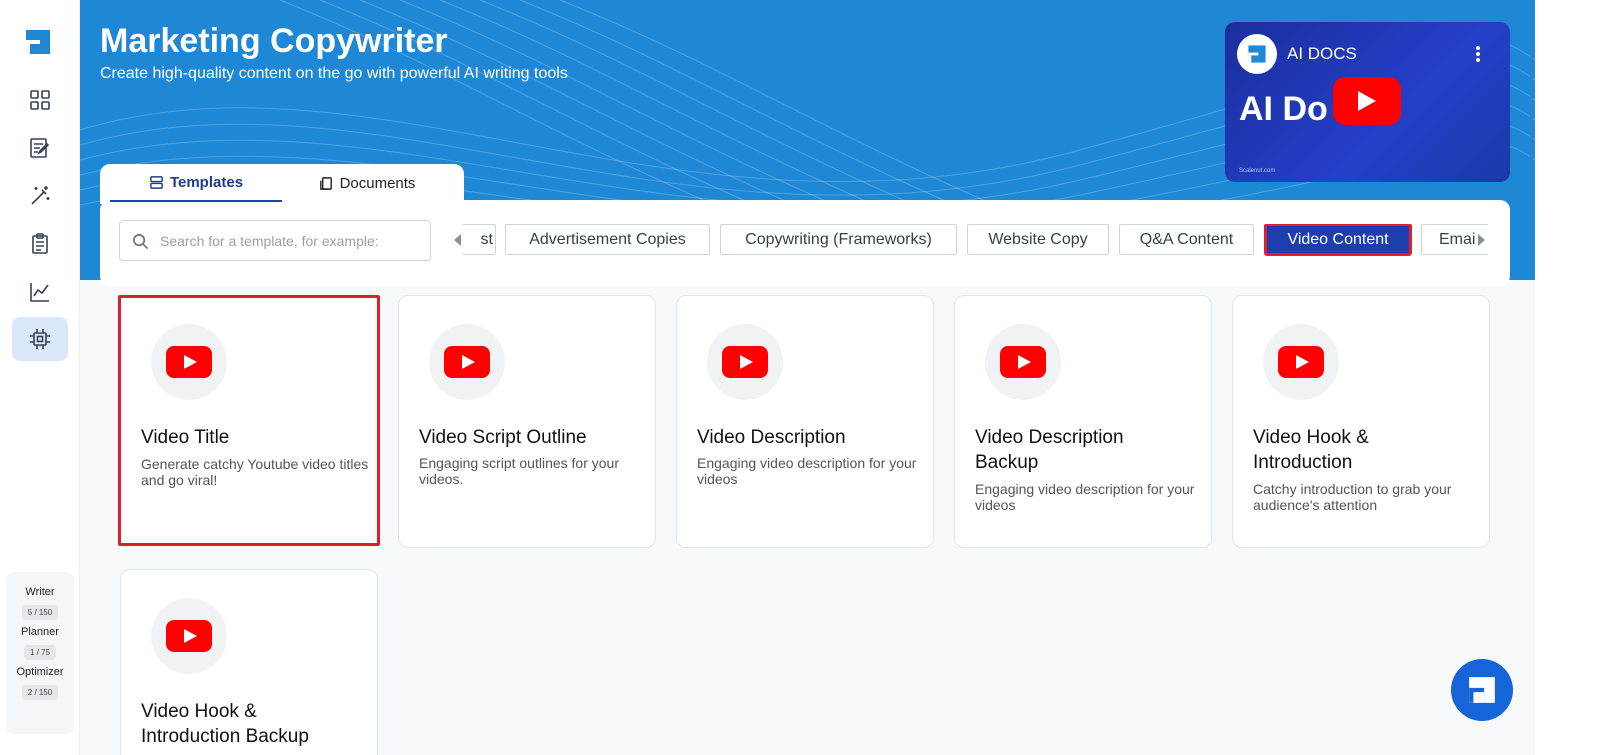 Image resolution: width=1600 pixels, height=755 pixels. I want to click on video-headline: AI Do, so click(1283, 109).